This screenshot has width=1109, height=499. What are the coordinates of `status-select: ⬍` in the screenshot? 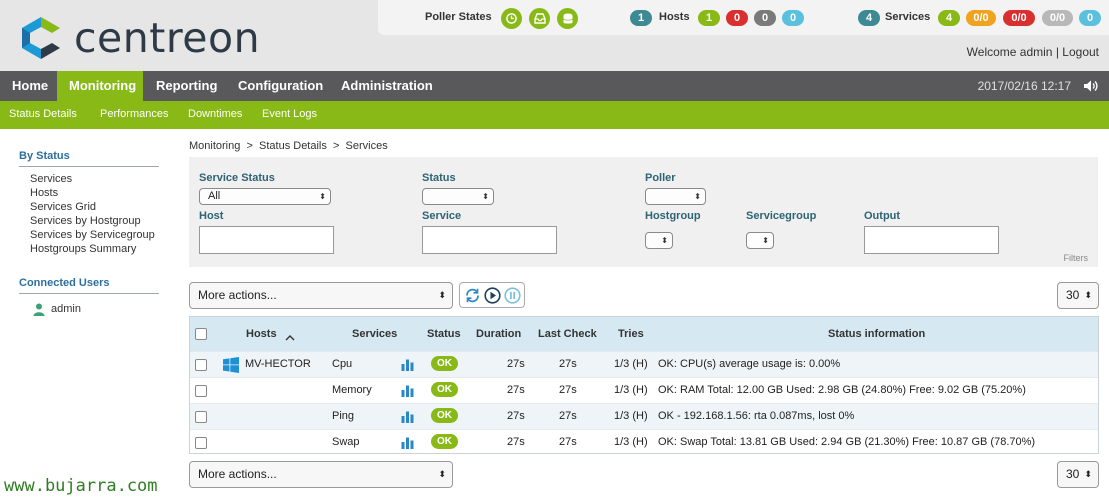 It's located at (458, 196).